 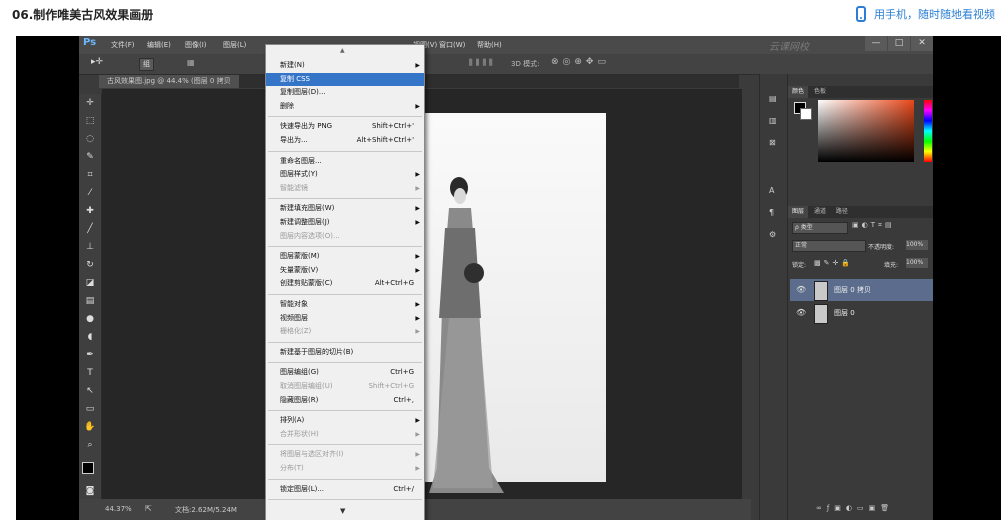 I want to click on blend-mode-dropdown: 正常, so click(x=829, y=246).